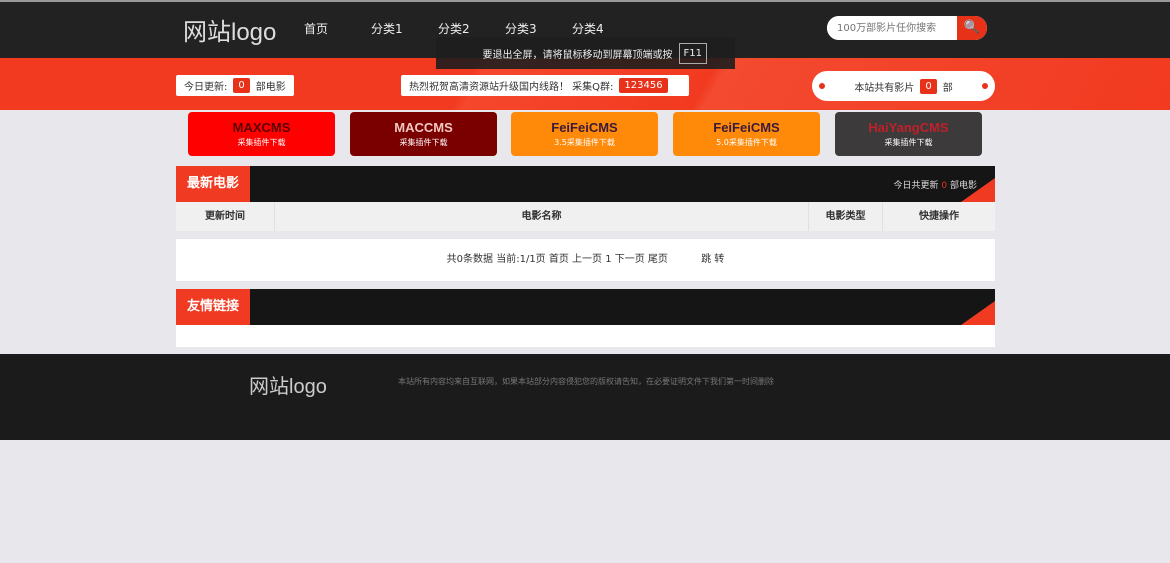 Image resolution: width=1170 pixels, height=563 pixels. I want to click on cms-subtitle: 3.5采集插件下载, so click(584, 142).